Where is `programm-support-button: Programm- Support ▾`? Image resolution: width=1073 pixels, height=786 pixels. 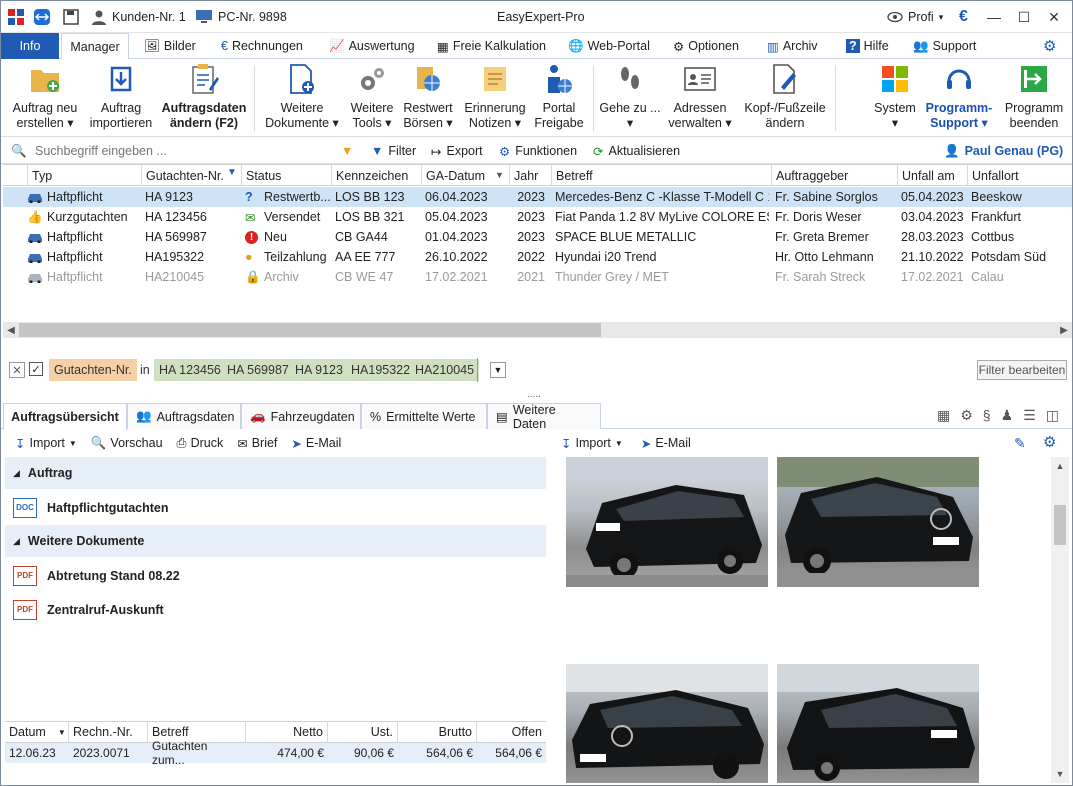 programm-support-button: Programm- Support ▾ is located at coordinates (959, 98).